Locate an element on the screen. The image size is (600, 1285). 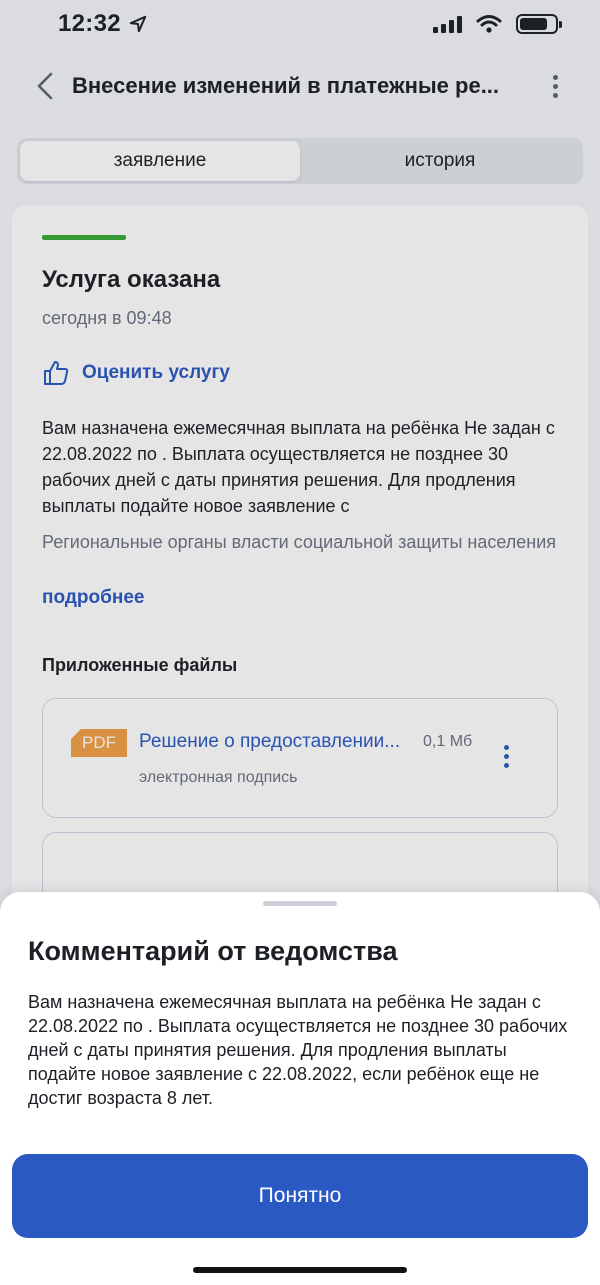
sheet-drag-handle is located at coordinates (300, 903).